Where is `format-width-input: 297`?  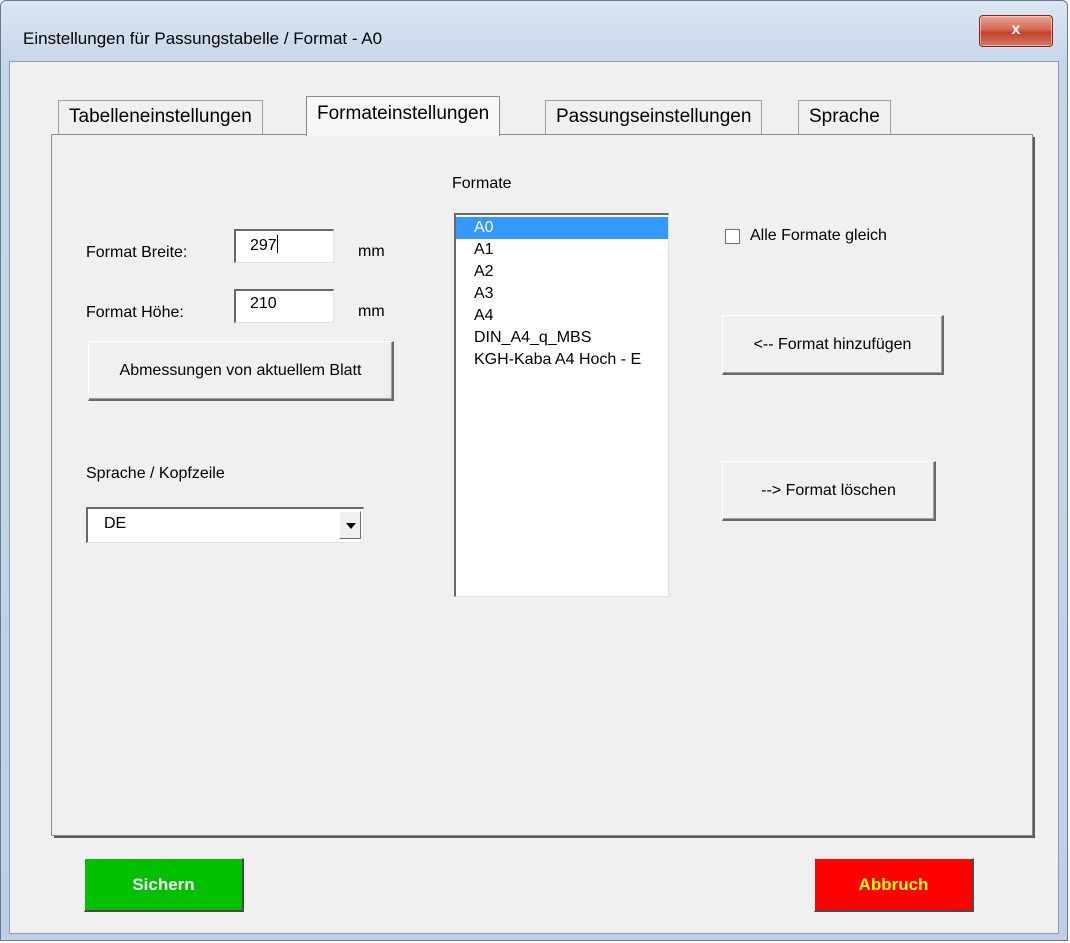 format-width-input: 297 is located at coordinates (284, 246).